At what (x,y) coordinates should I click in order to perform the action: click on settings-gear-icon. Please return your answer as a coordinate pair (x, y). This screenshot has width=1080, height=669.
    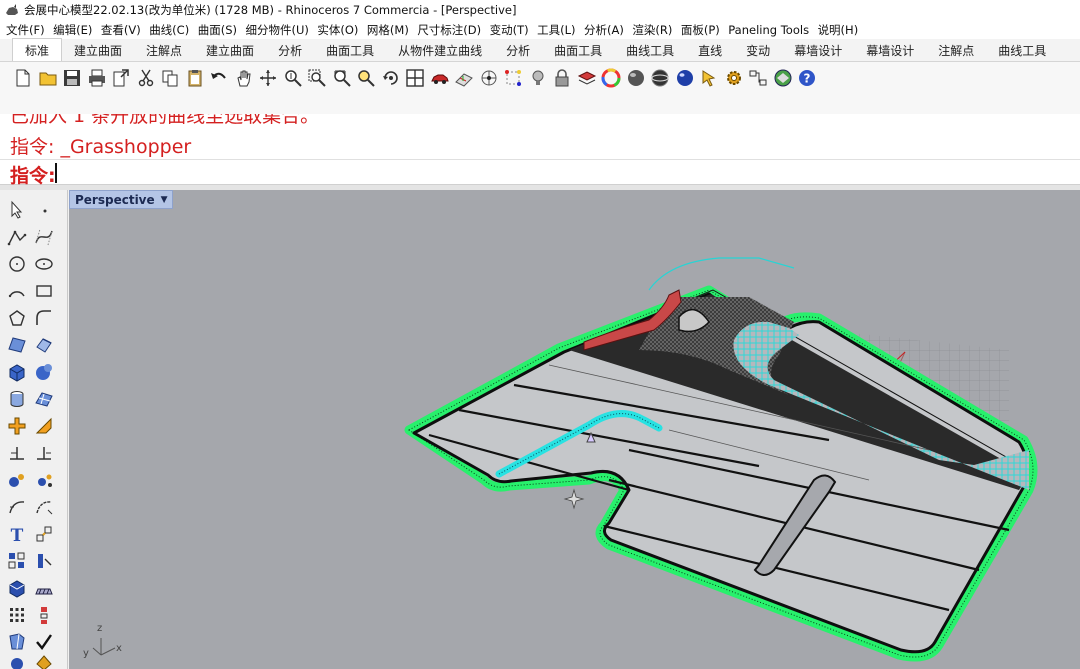
    Looking at the image, I should click on (734, 78).